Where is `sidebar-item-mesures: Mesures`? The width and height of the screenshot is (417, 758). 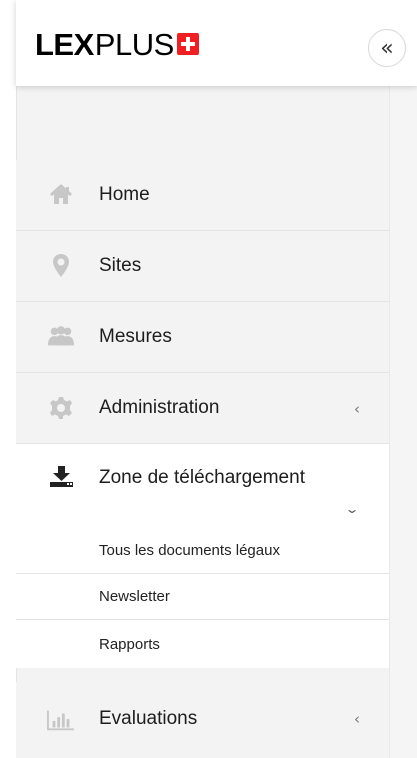 sidebar-item-mesures: Mesures is located at coordinates (202, 337).